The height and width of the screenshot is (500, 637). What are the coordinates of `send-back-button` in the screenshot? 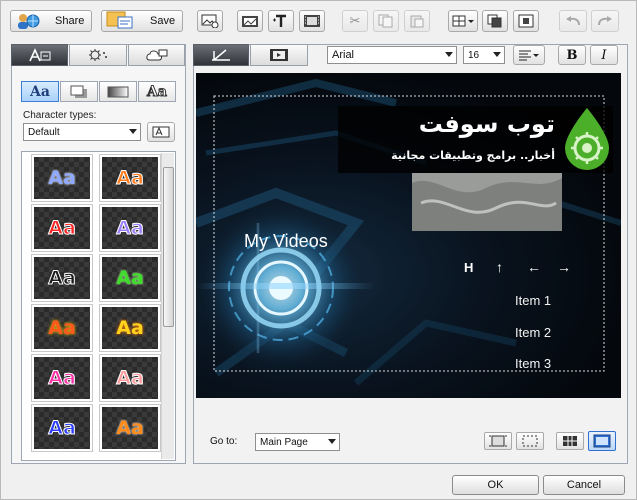 It's located at (526, 21).